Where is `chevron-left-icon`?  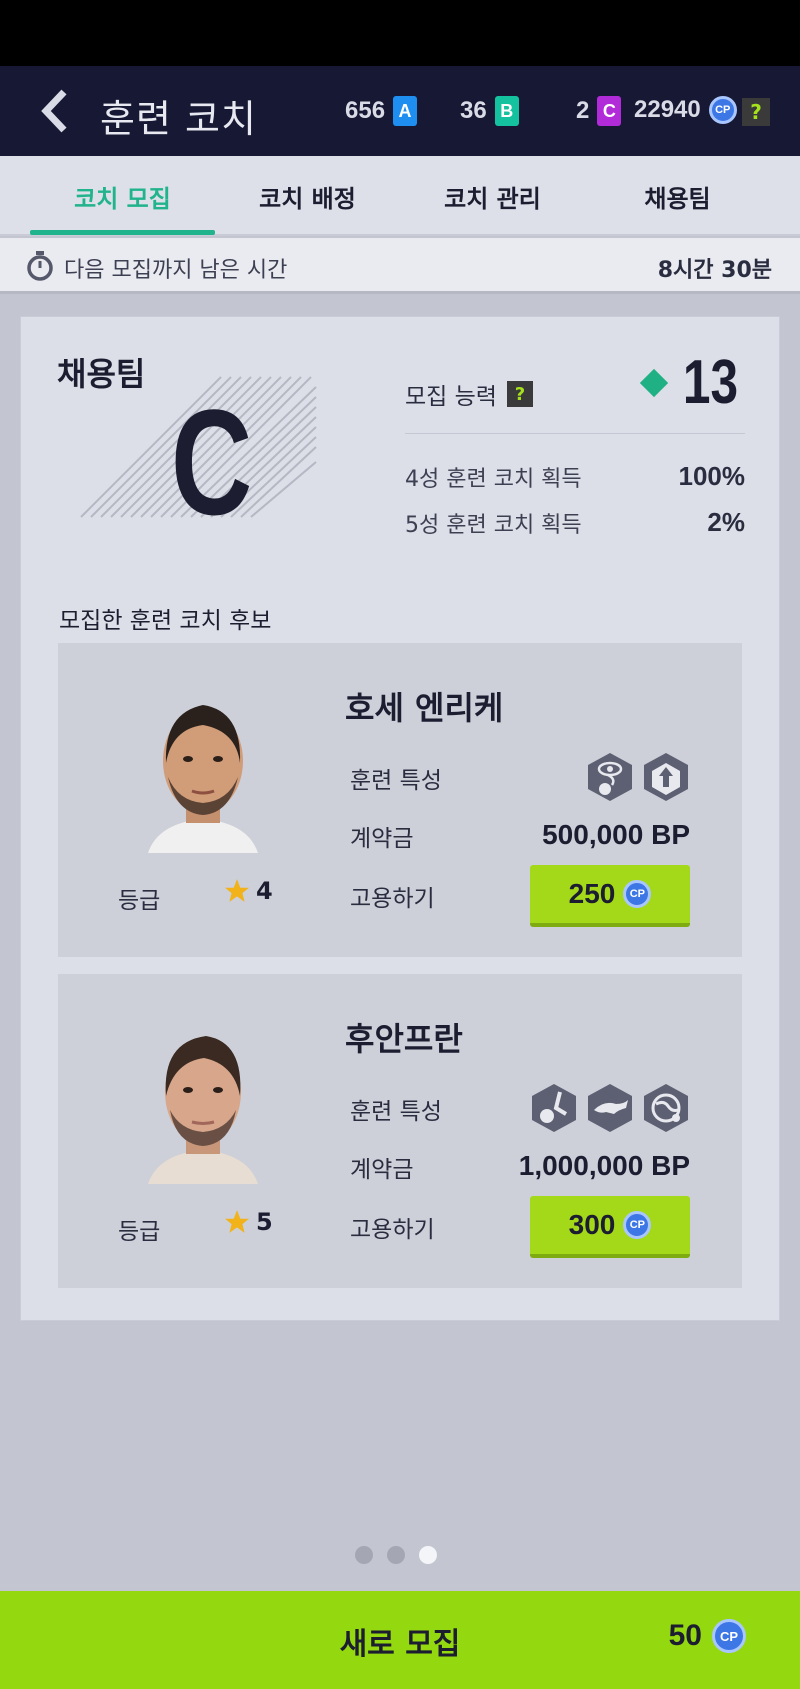 chevron-left-icon is located at coordinates (54, 111).